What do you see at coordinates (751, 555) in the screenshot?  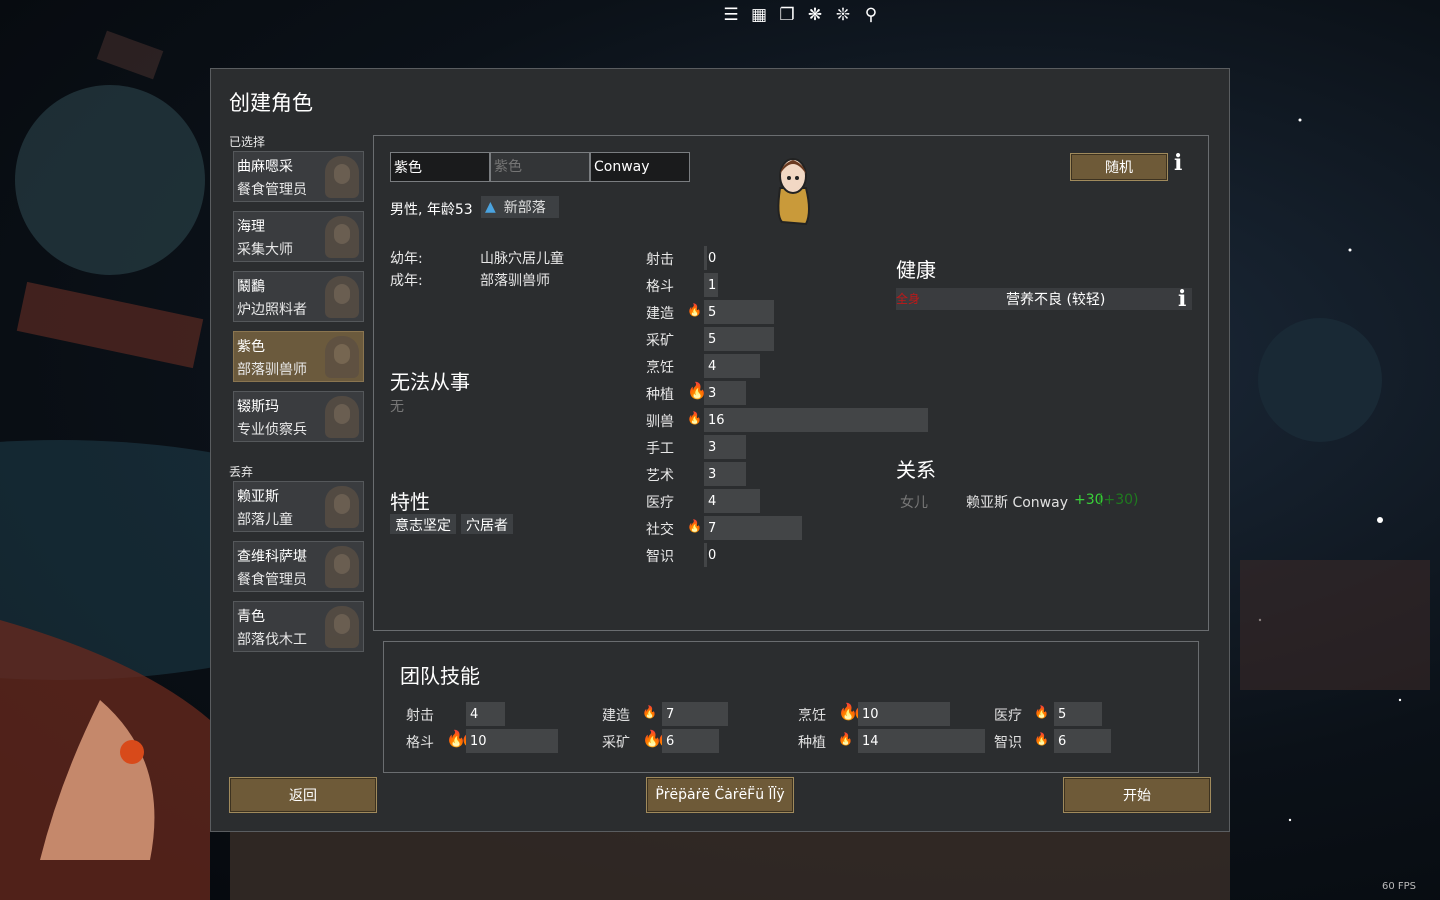 I see `skill-row: 智识 0` at bounding box center [751, 555].